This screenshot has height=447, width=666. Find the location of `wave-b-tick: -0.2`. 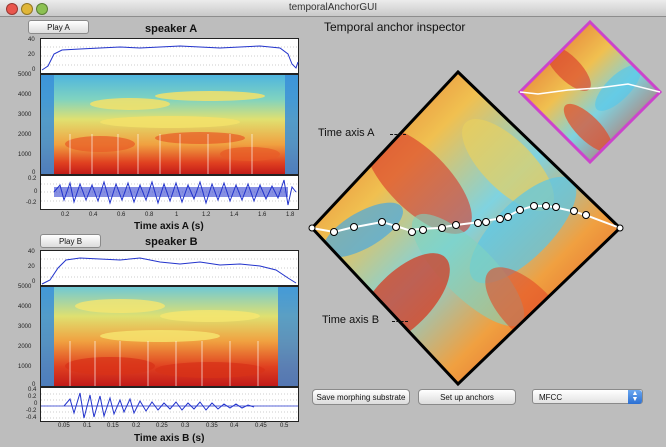

wave-b-tick: -0.2 is located at coordinates (31, 411).